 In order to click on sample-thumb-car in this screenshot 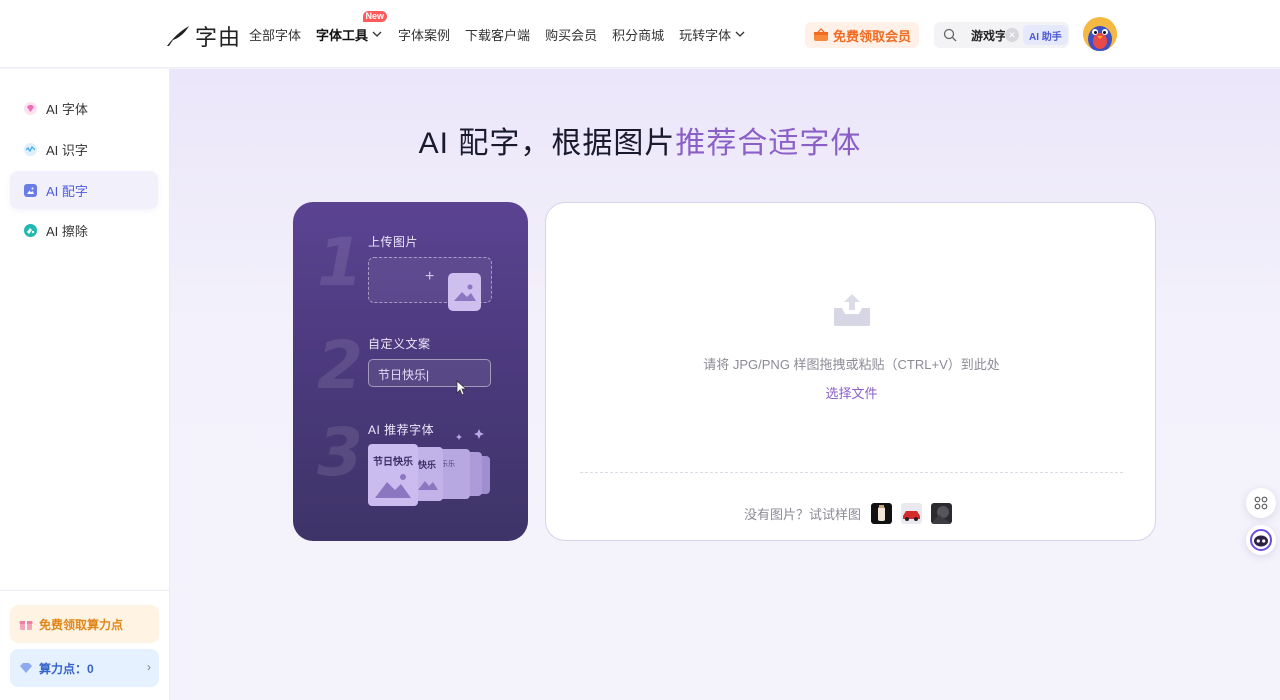, I will do `click(912, 513)`.